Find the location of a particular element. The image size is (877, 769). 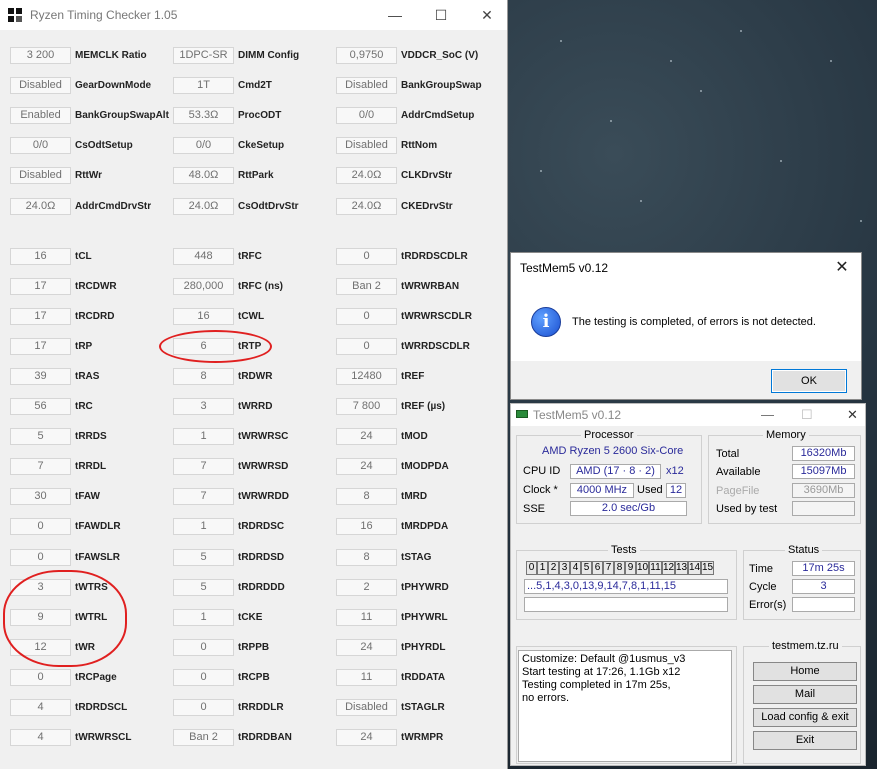

errors-value is located at coordinates (823, 604).